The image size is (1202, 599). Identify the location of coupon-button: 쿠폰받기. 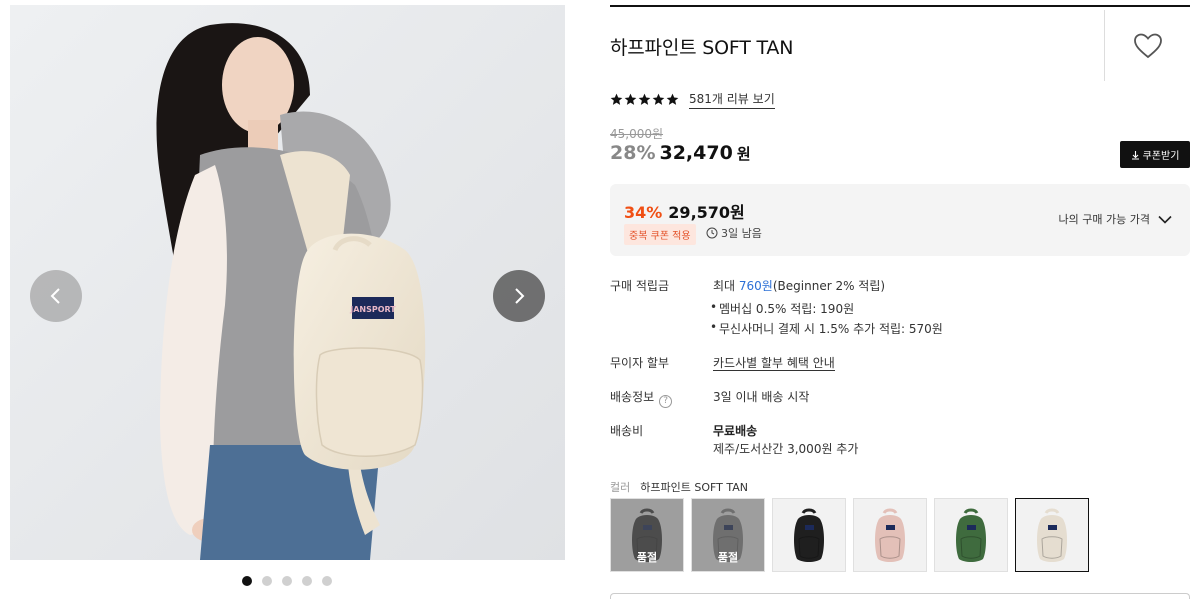
(1155, 154).